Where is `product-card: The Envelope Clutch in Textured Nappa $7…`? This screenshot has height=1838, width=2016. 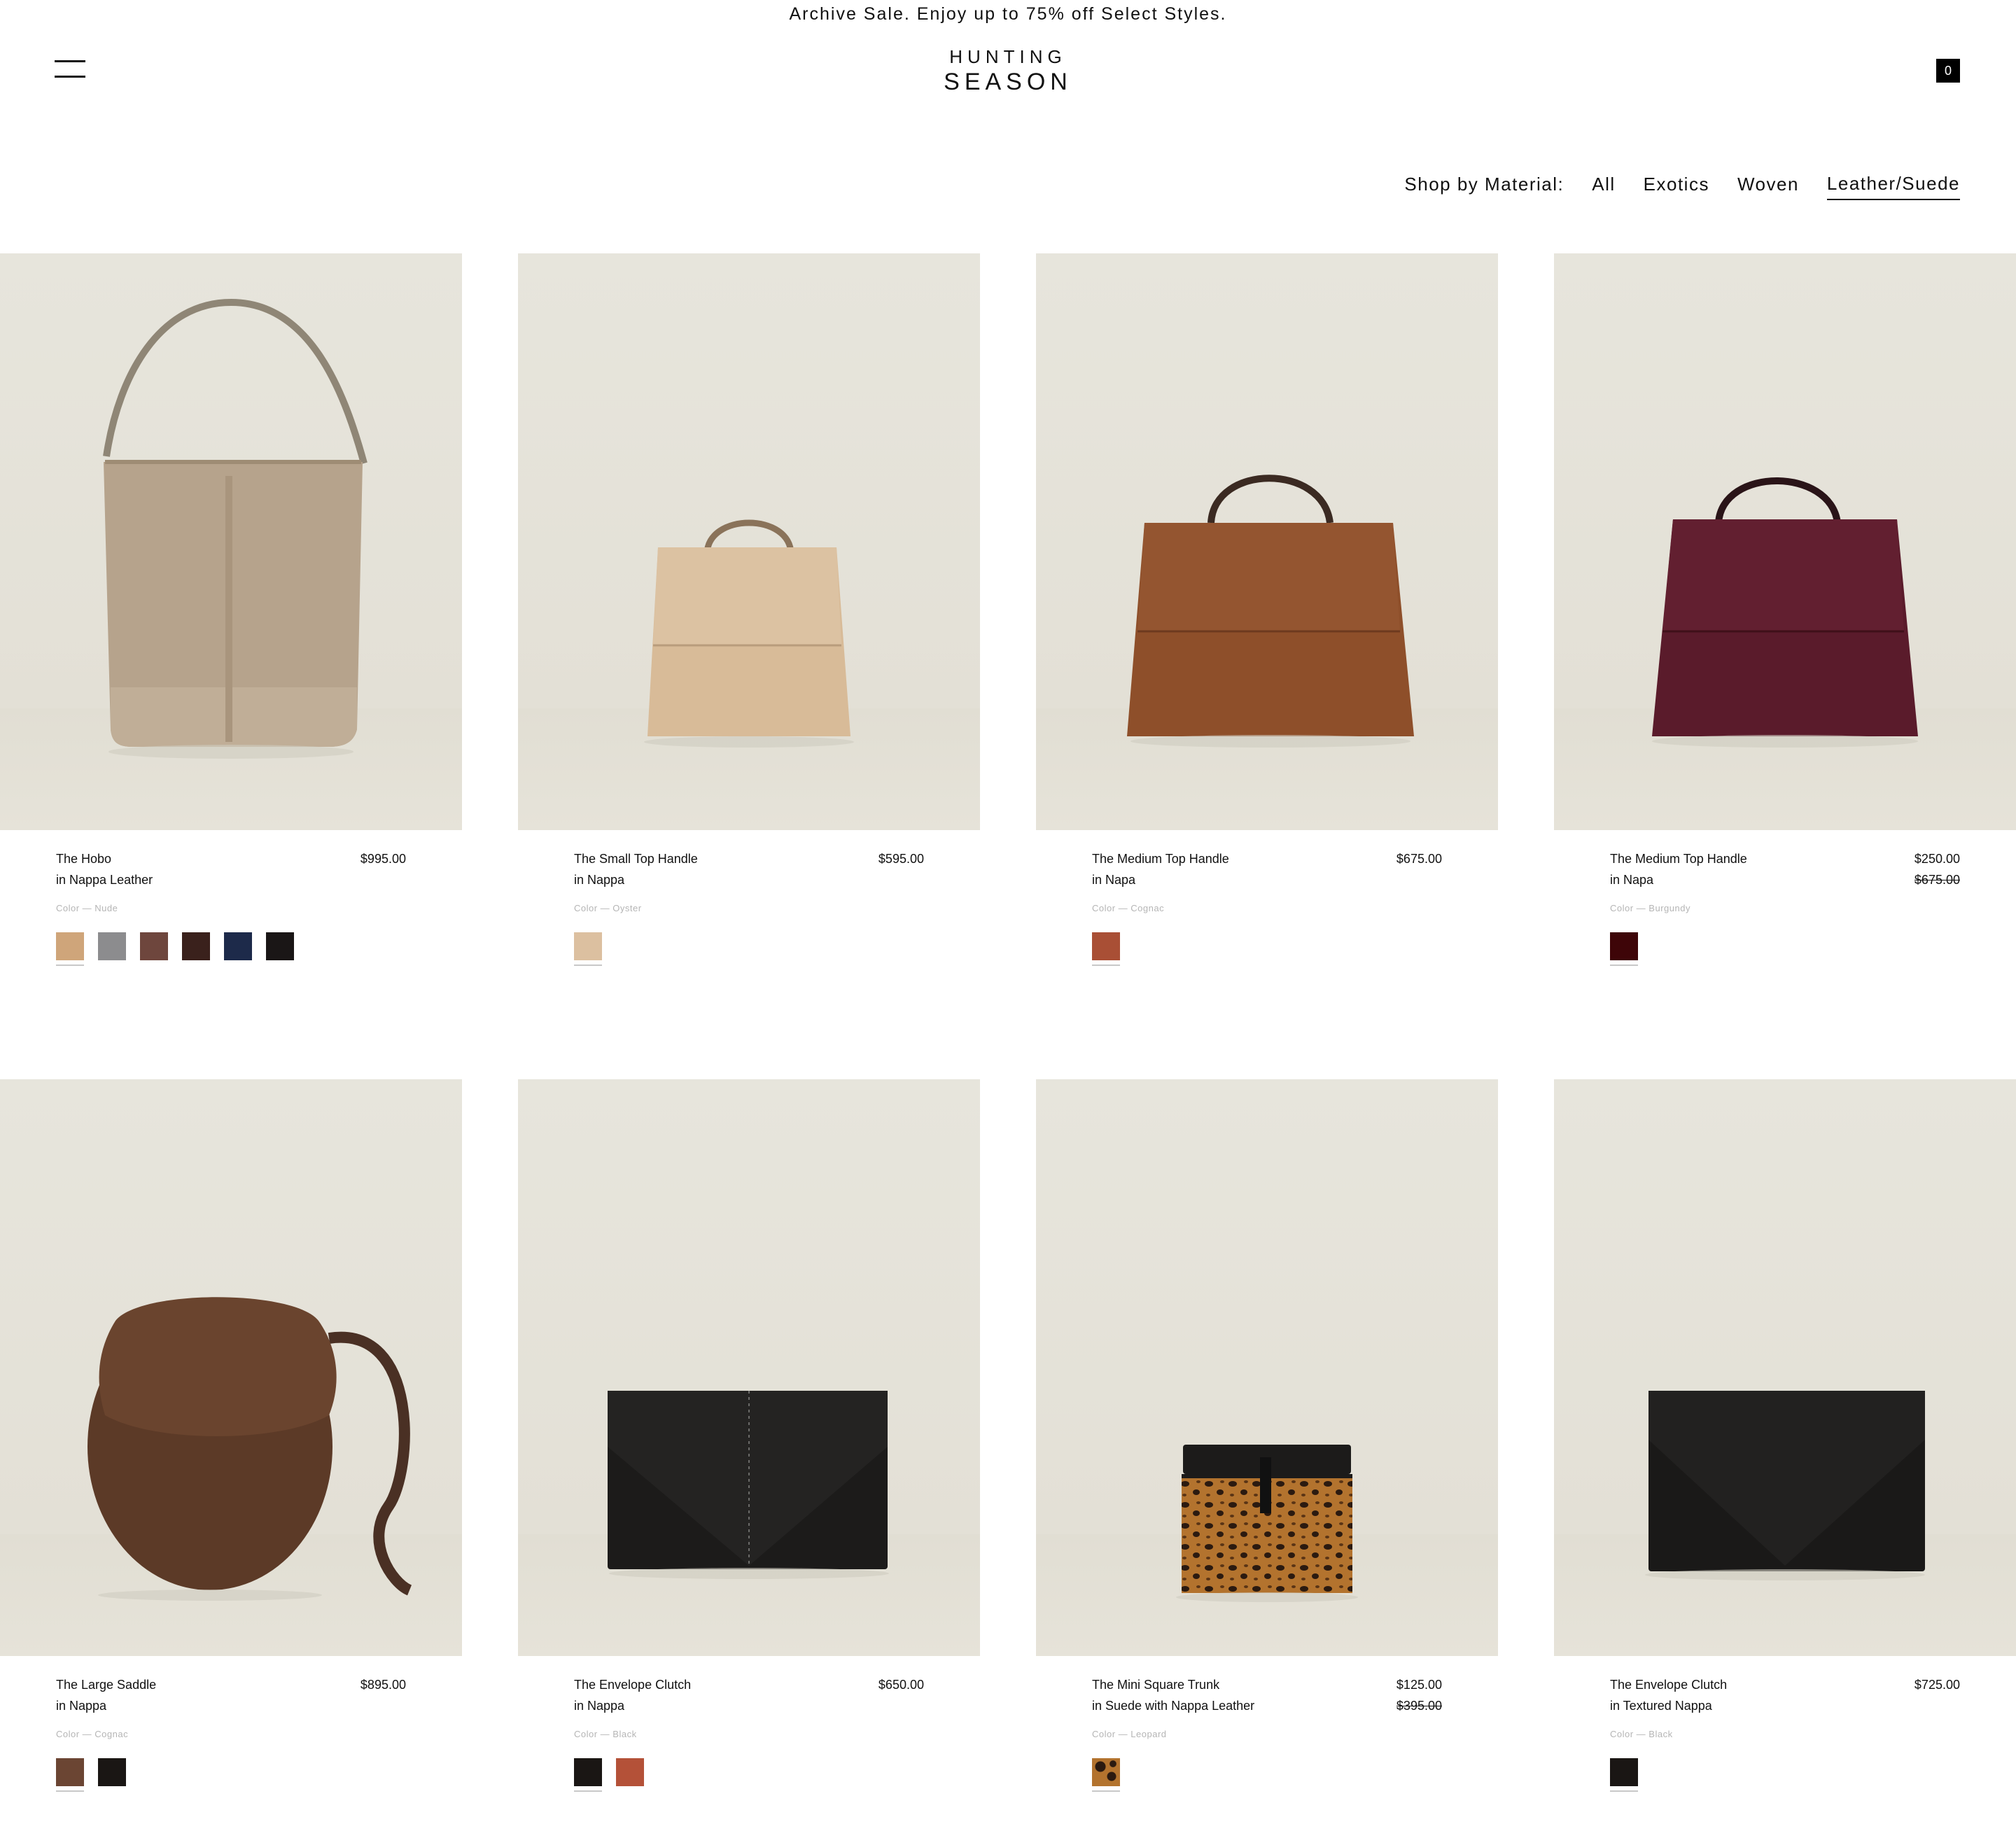
product-card: The Envelope Clutch in Textured Nappa $7… is located at coordinates (1785, 1459).